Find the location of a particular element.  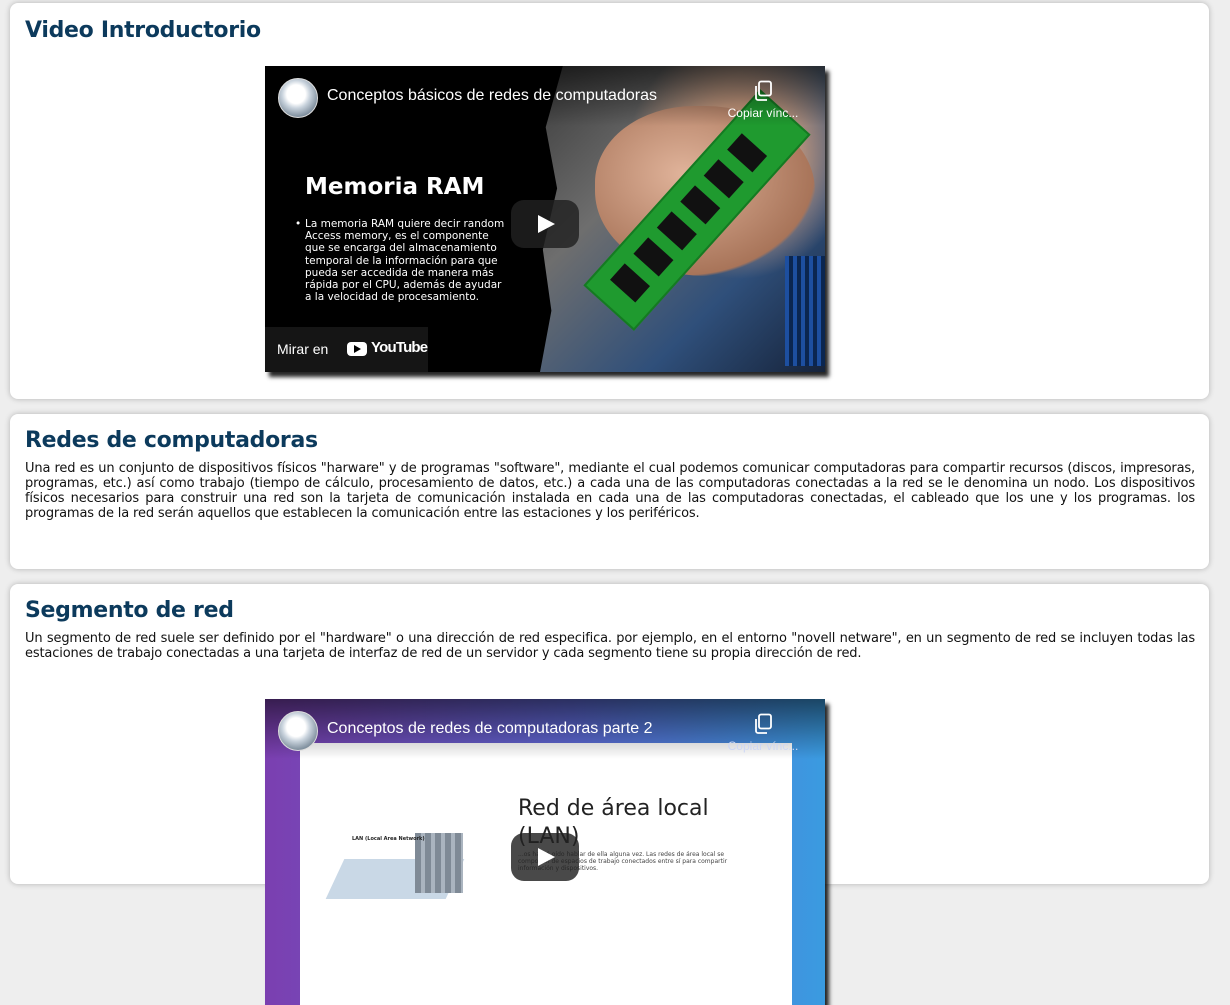

watch-on-youtube-button: Mirar en YouTube is located at coordinates (346, 349).